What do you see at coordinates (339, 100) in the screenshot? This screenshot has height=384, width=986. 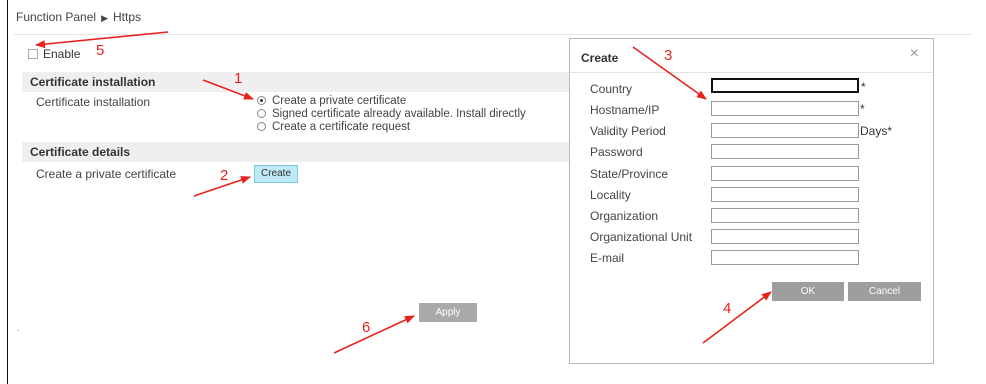 I see `radio-option-label: Create a private certificate` at bounding box center [339, 100].